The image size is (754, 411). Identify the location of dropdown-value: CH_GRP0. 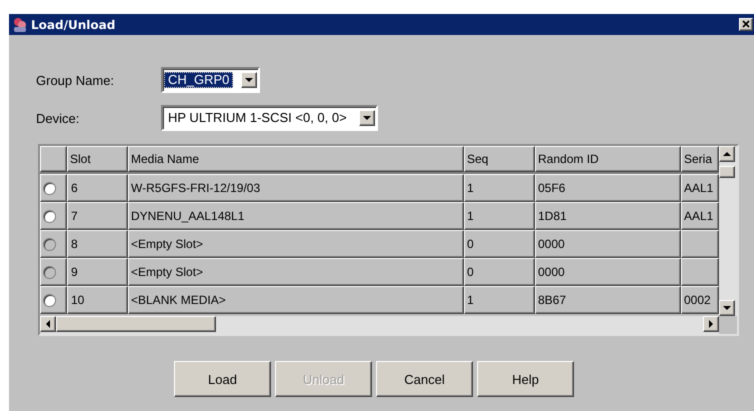
(199, 80).